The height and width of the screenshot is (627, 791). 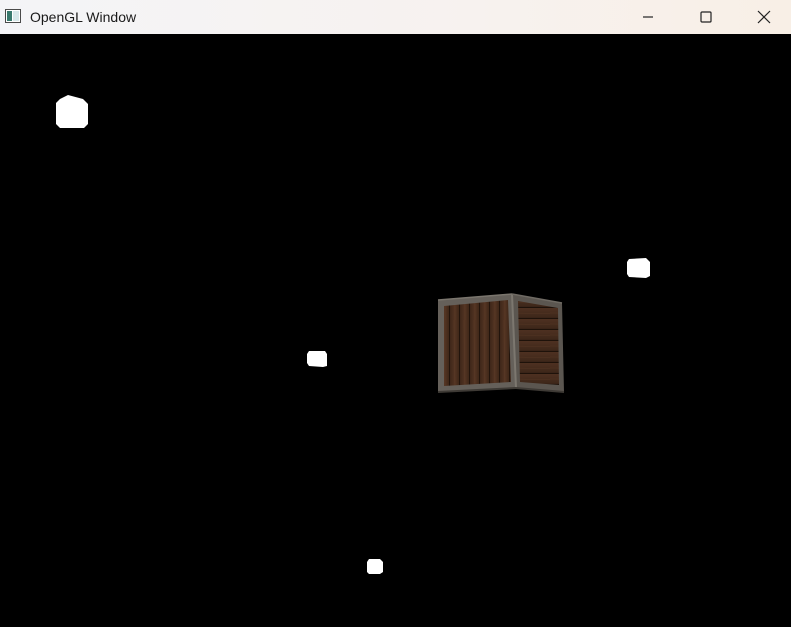 I want to click on maximize-button, so click(x=706, y=17).